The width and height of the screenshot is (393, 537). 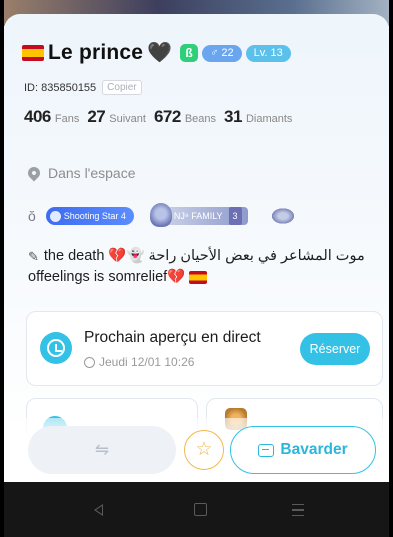 I want to click on beans-count: 672, so click(x=167, y=116).